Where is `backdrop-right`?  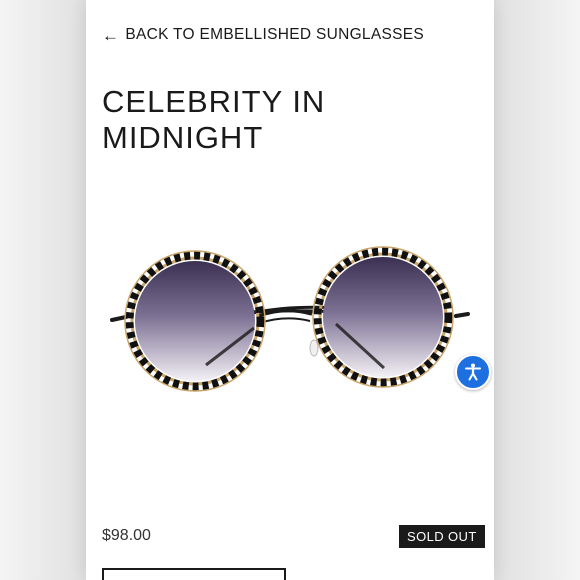
backdrop-right is located at coordinates (537, 290).